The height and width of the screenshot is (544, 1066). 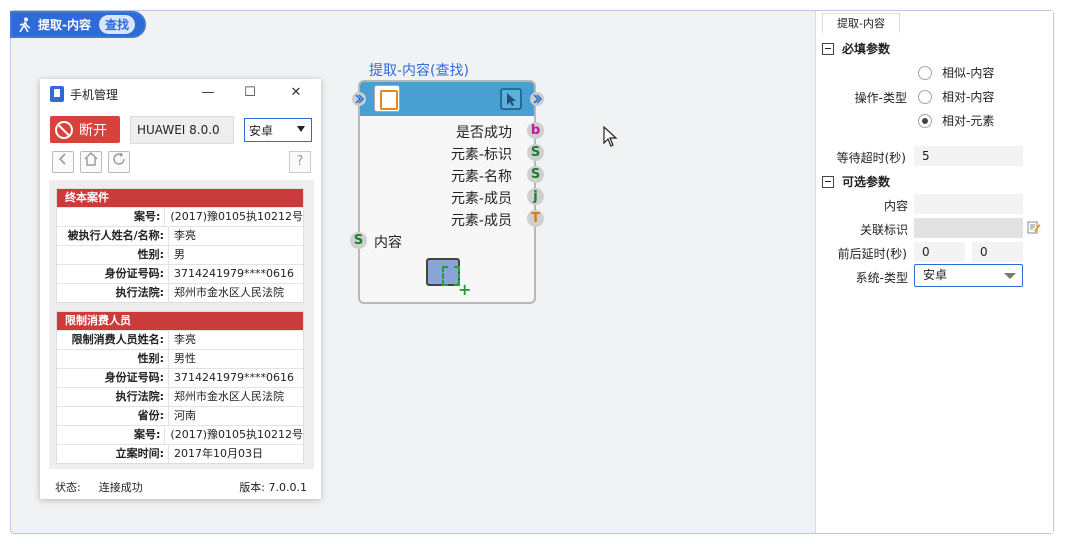 What do you see at coordinates (1034, 227) in the screenshot?
I see `edit-icon` at bounding box center [1034, 227].